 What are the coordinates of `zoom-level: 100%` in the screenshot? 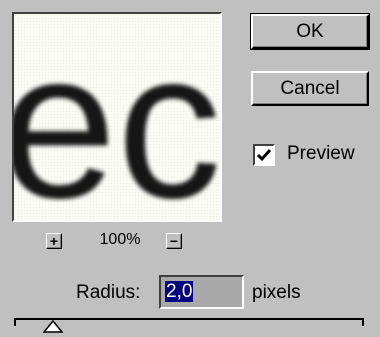 It's located at (120, 239).